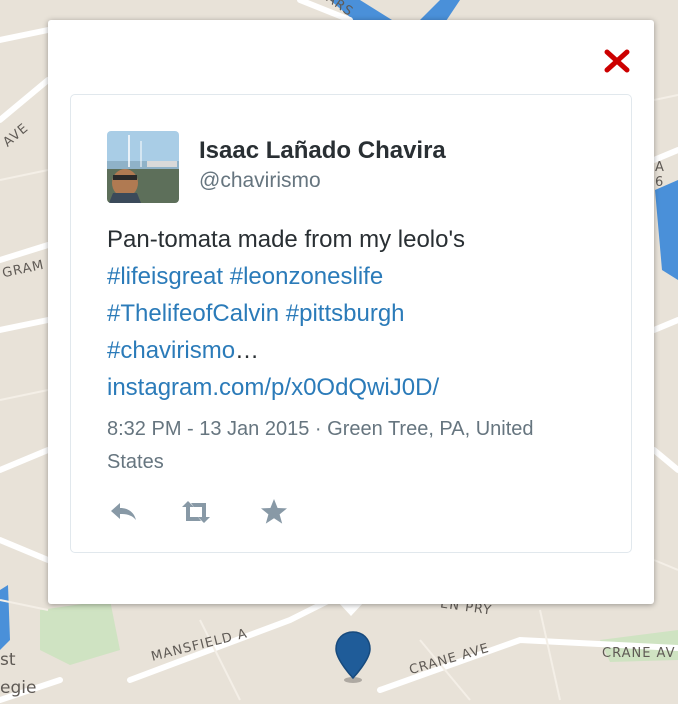  I want to click on reply-button, so click(124, 512).